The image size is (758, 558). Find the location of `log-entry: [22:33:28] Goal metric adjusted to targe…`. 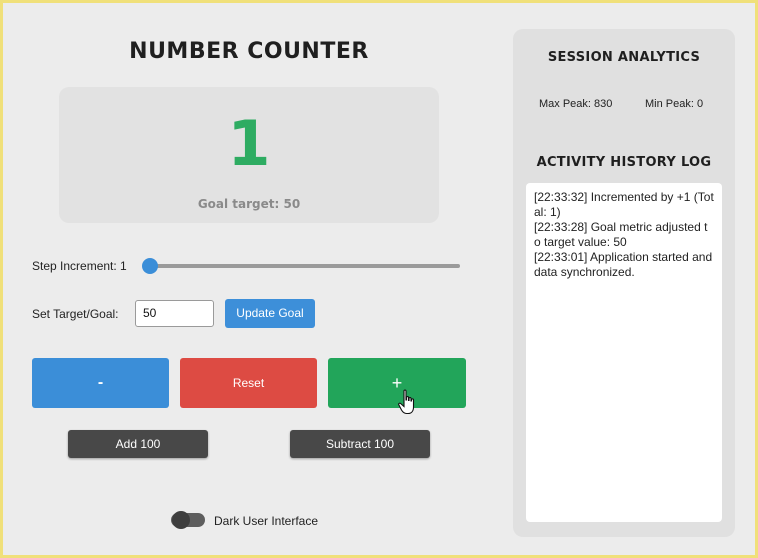

log-entry: [22:33:28] Goal metric adjusted to targe… is located at coordinates (621, 234).